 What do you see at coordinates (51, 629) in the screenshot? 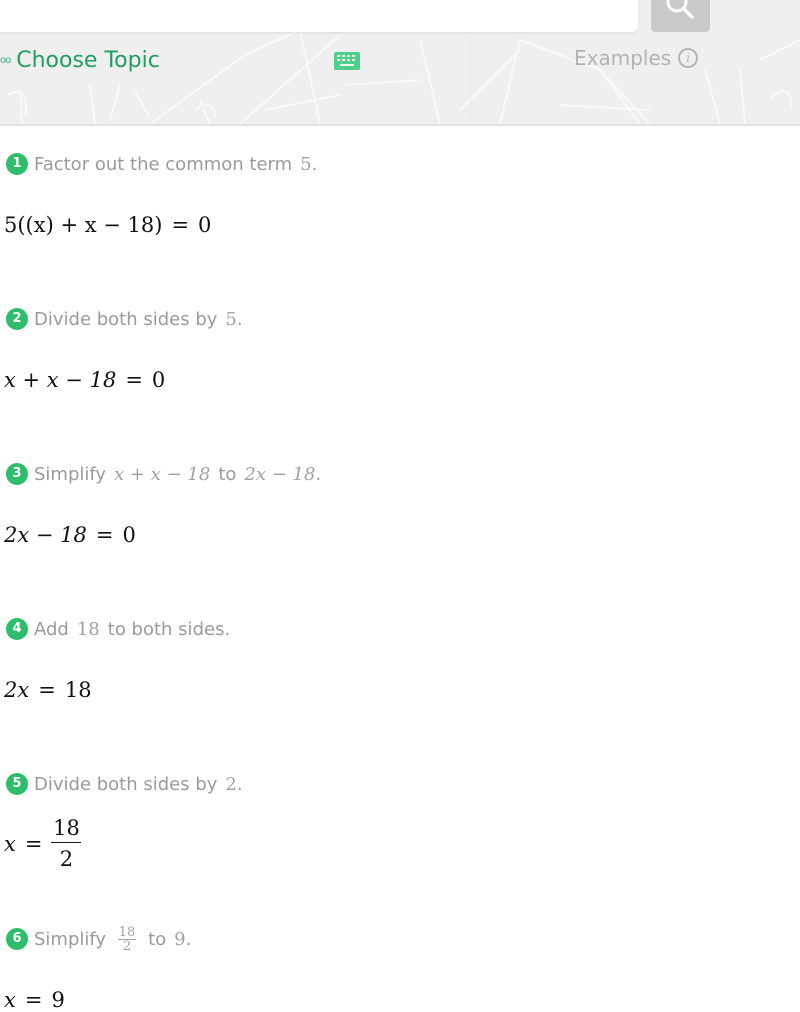
I see `step-description-text: Add` at bounding box center [51, 629].